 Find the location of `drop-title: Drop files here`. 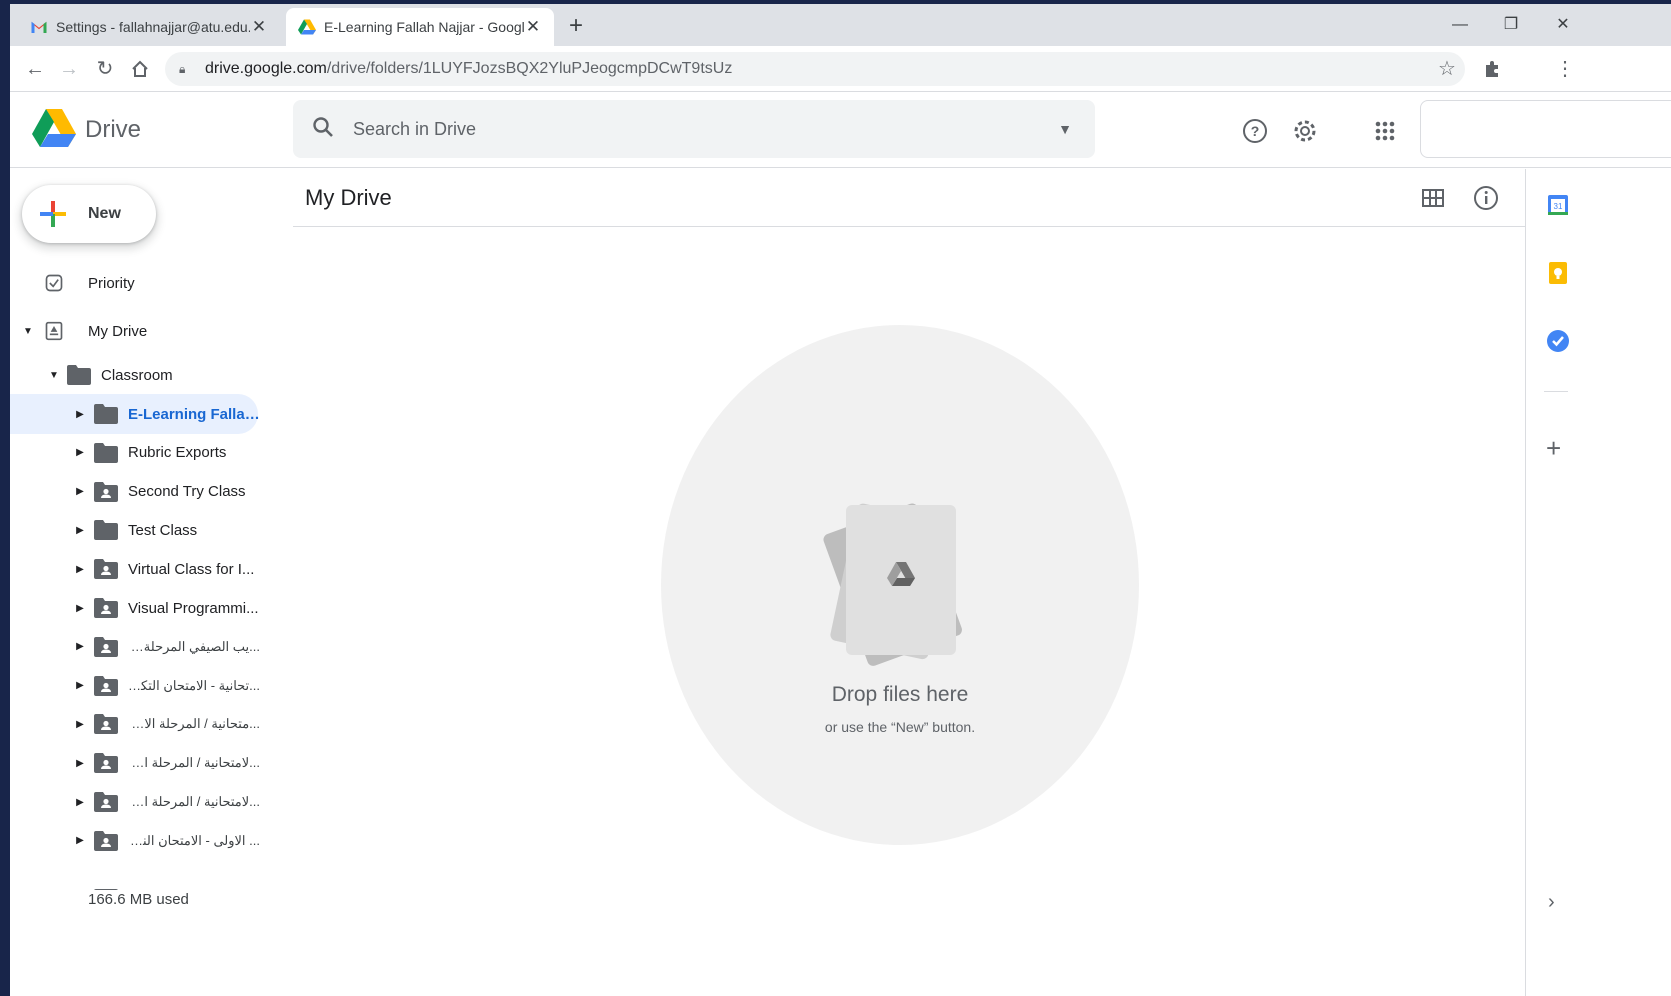

drop-title: Drop files here is located at coordinates (900, 694).